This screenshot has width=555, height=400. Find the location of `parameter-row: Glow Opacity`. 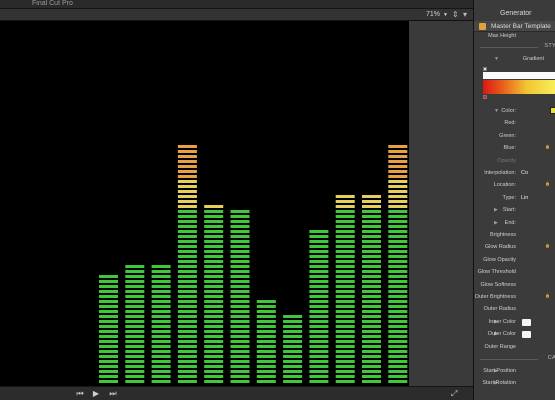

parameter-row: Glow Opacity is located at coordinates (514, 260).